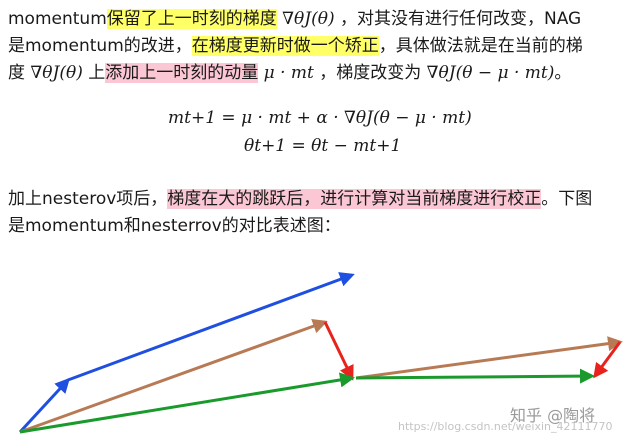  What do you see at coordinates (338, 351) in the screenshot?
I see `arrow-red-first` at bounding box center [338, 351].